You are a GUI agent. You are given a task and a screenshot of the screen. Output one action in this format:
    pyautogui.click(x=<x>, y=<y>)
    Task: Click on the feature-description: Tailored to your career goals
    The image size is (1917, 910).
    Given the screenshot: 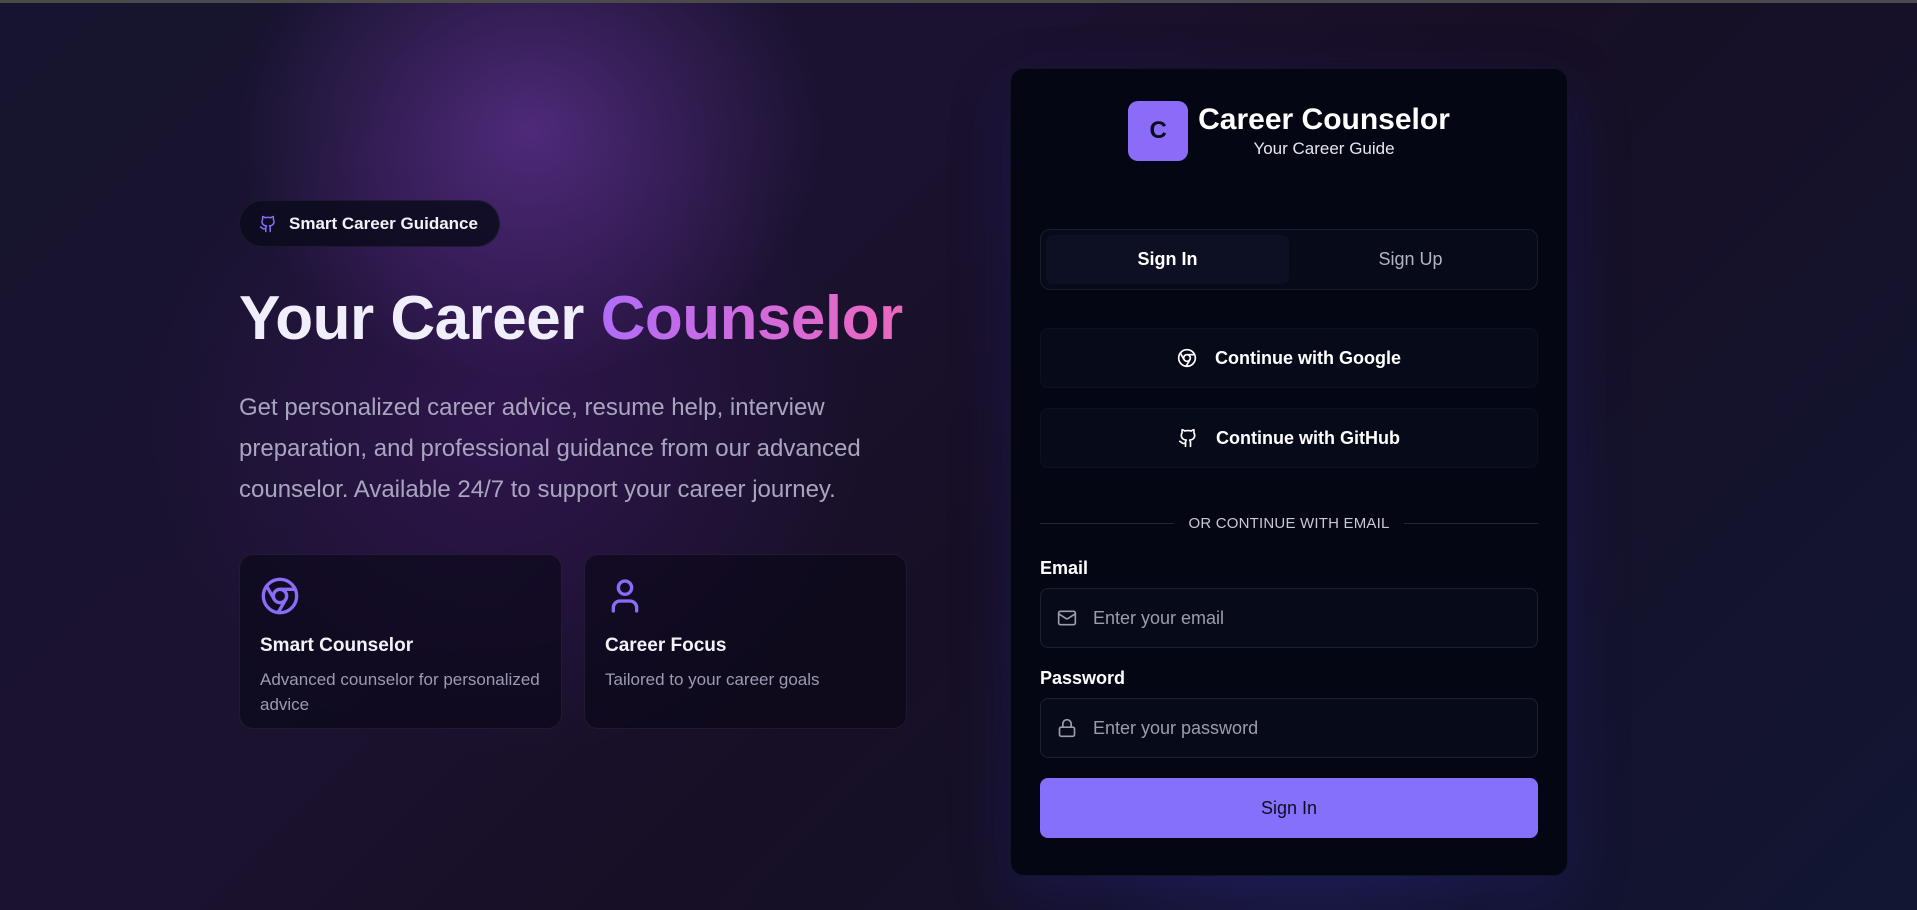 What is the action you would take?
    pyautogui.click(x=712, y=680)
    